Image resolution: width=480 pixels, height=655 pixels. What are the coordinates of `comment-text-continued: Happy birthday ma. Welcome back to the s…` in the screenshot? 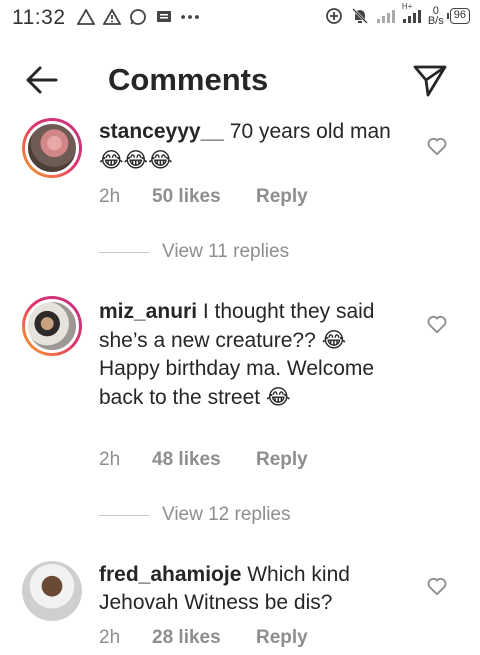 It's located at (237, 383).